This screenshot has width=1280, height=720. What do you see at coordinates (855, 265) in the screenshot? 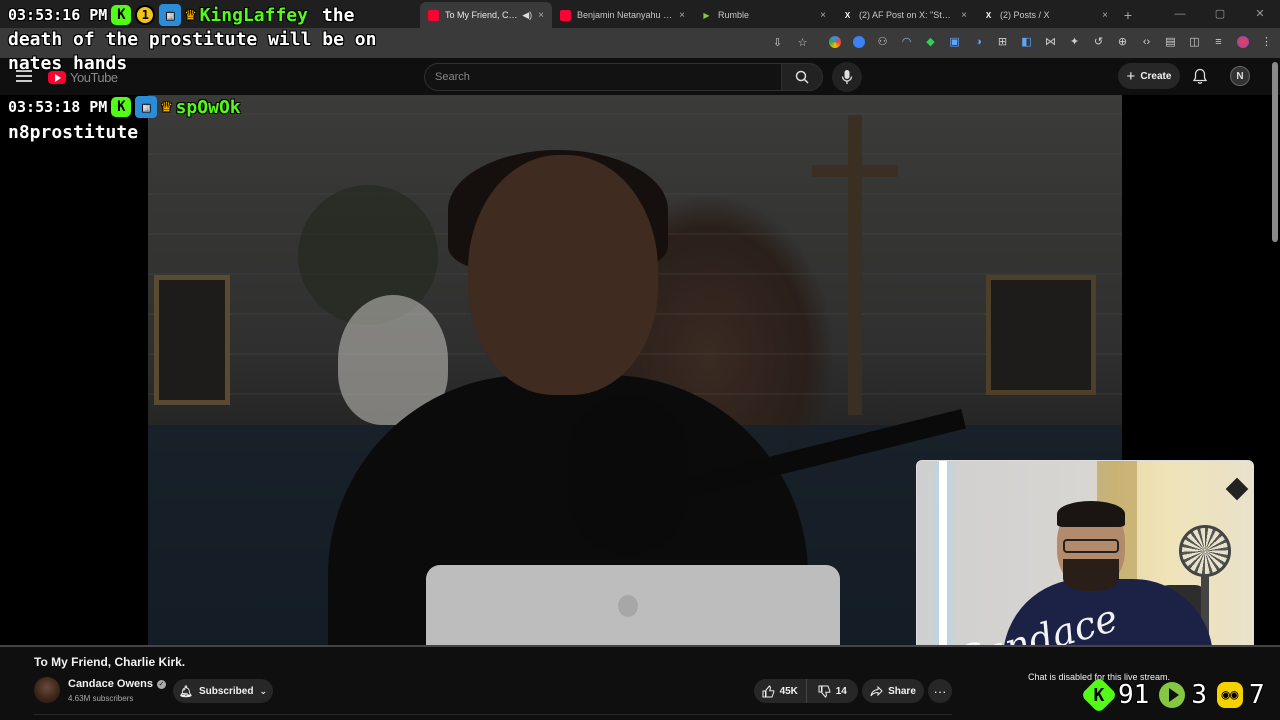
I see `crucifix` at bounding box center [855, 265].